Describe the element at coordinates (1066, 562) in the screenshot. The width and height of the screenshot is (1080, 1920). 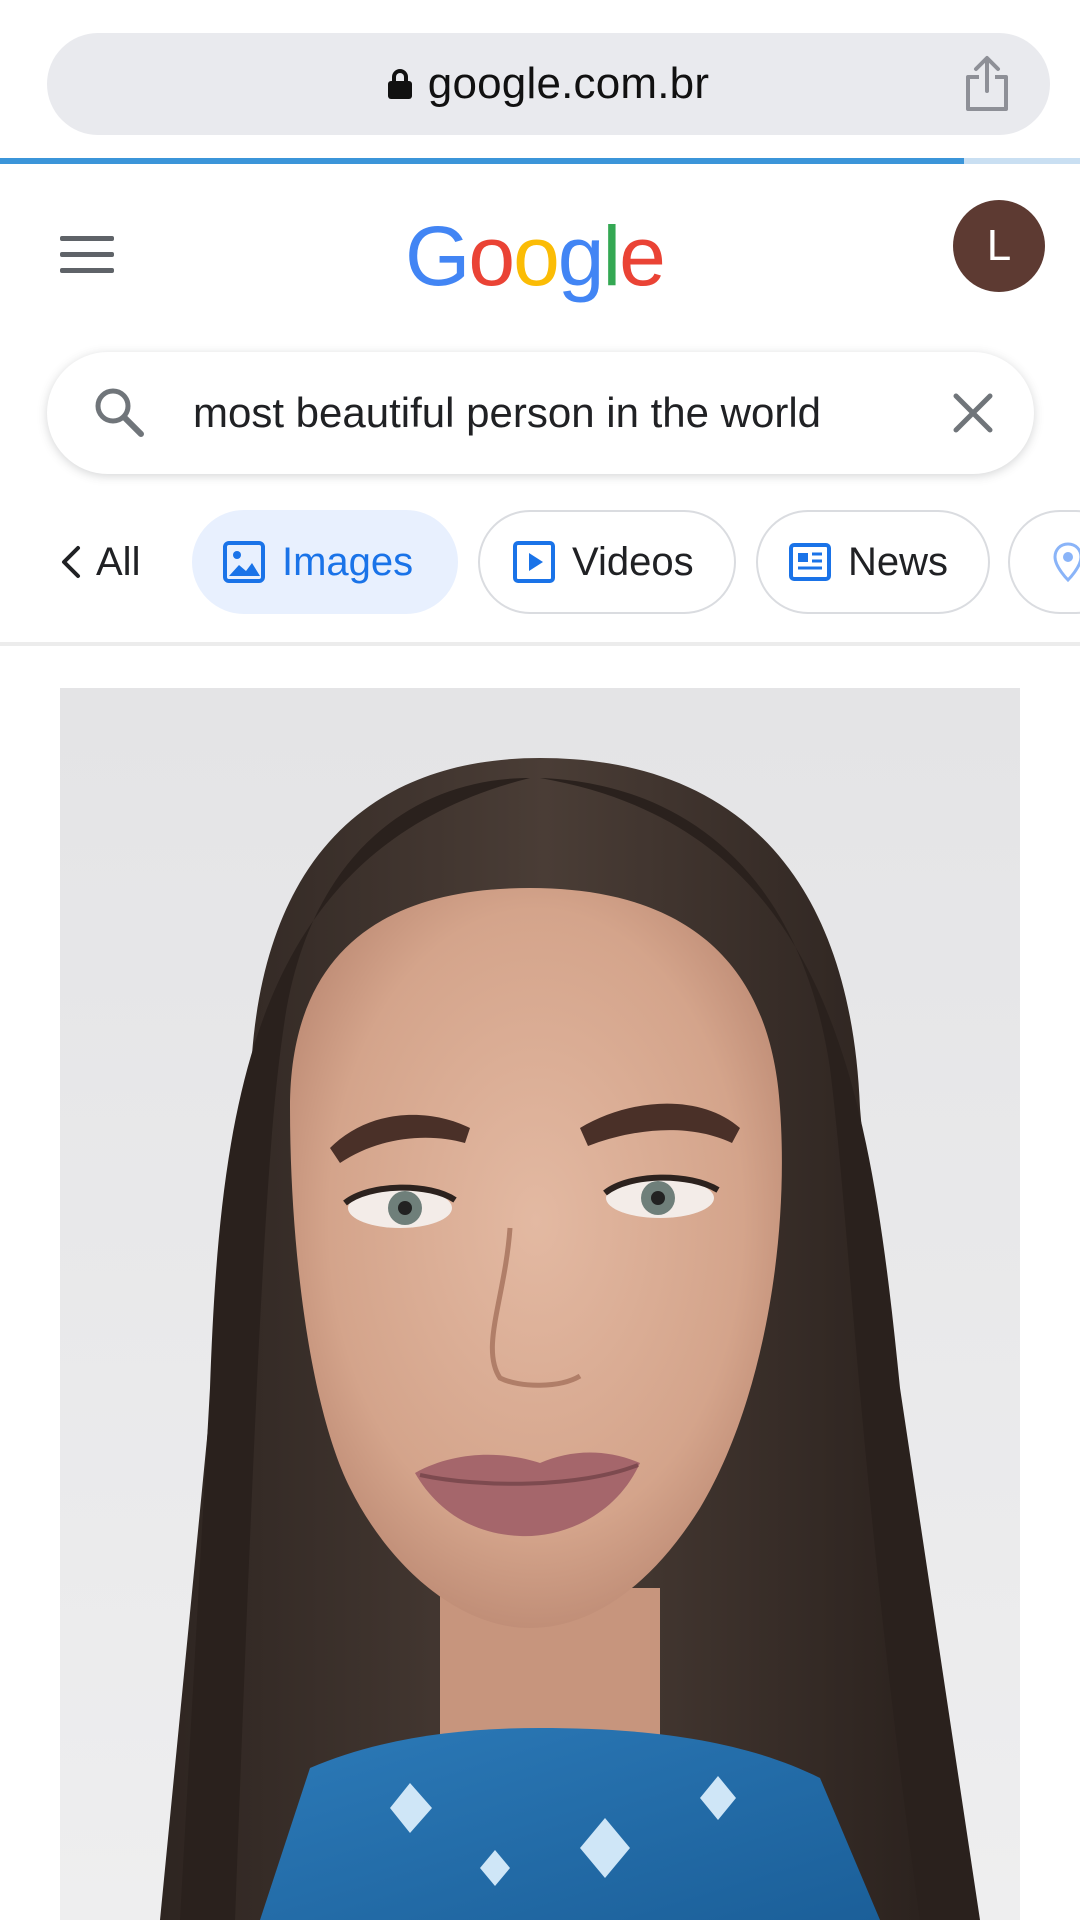
I see `map-pin-icon` at that location.